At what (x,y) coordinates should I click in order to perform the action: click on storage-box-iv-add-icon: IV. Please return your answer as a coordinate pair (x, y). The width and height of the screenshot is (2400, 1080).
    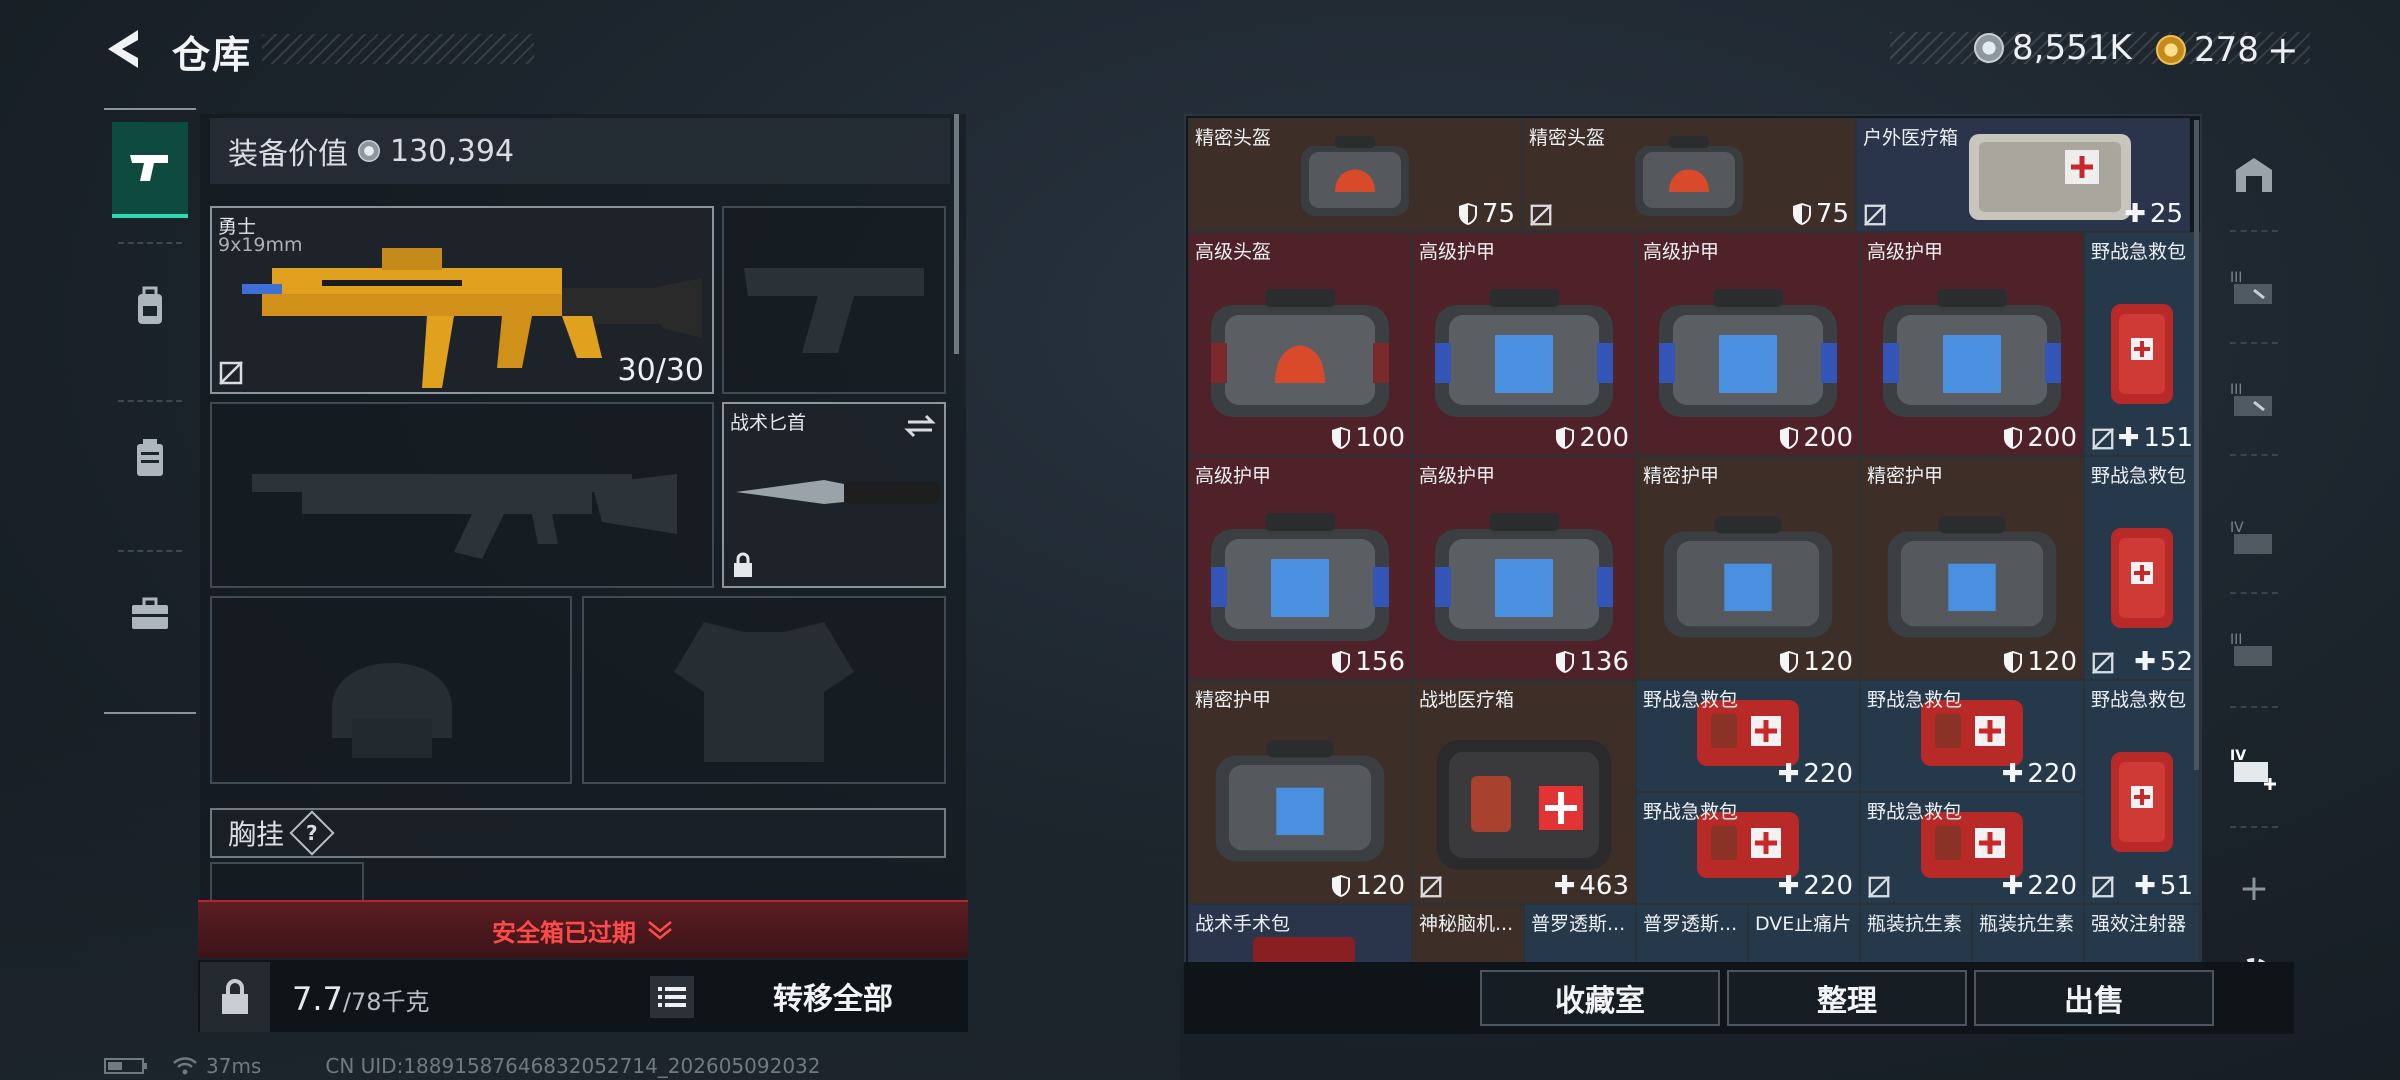
    Looking at the image, I should click on (2253, 769).